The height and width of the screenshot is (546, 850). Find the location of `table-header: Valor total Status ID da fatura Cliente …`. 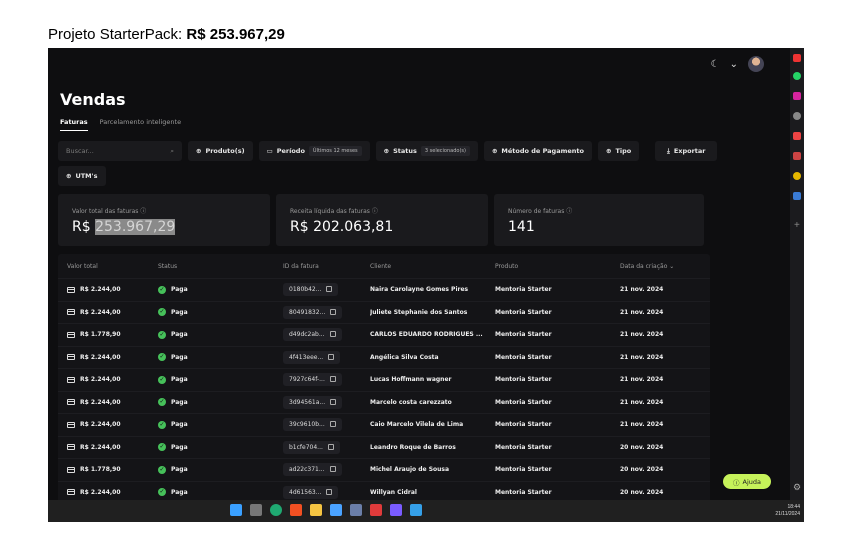

table-header: Valor total Status ID da fatura Cliente … is located at coordinates (384, 266).